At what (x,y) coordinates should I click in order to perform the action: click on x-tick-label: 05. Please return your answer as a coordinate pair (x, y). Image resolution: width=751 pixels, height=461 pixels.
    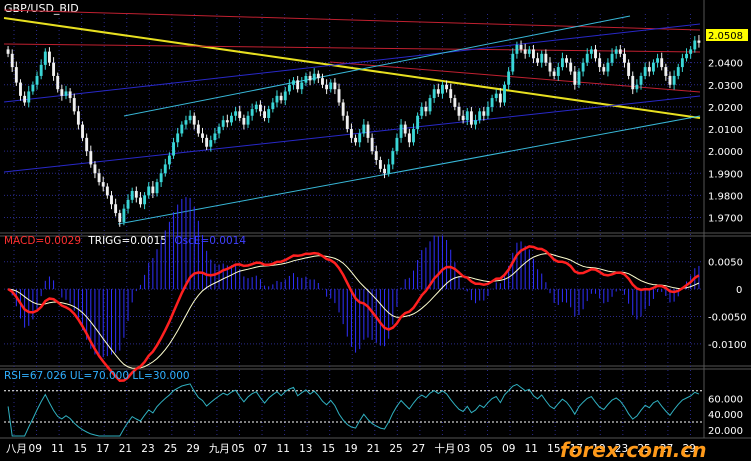
    Looking at the image, I should click on (486, 449).